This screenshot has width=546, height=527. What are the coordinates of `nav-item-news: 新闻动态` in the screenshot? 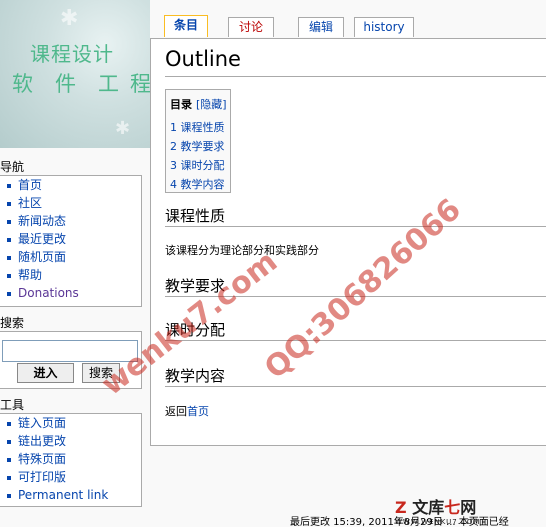 It's located at (70, 221).